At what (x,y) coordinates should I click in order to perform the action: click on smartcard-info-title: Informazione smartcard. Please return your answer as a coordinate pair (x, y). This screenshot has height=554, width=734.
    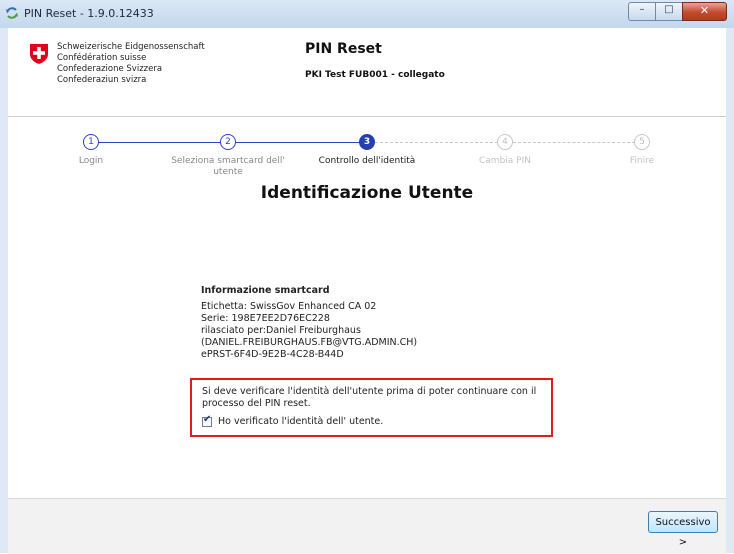
    Looking at the image, I should click on (265, 290).